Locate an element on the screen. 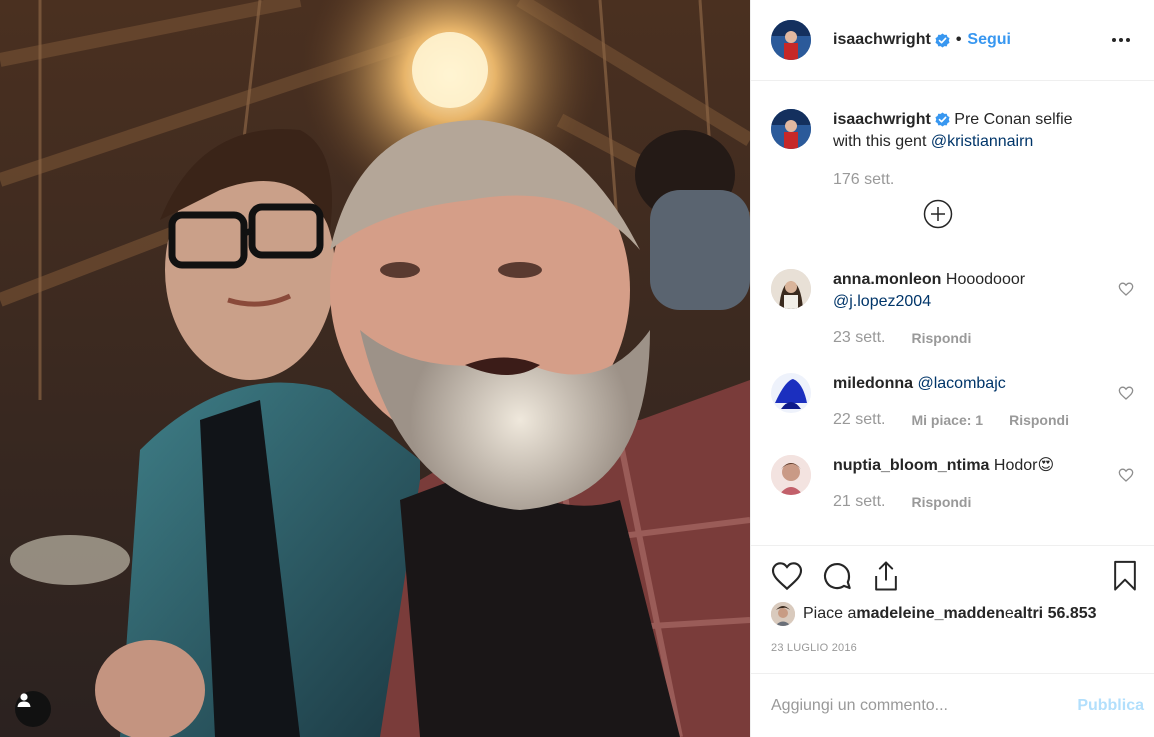 The image size is (1154, 737). likes-middle: e is located at coordinates (1009, 613).